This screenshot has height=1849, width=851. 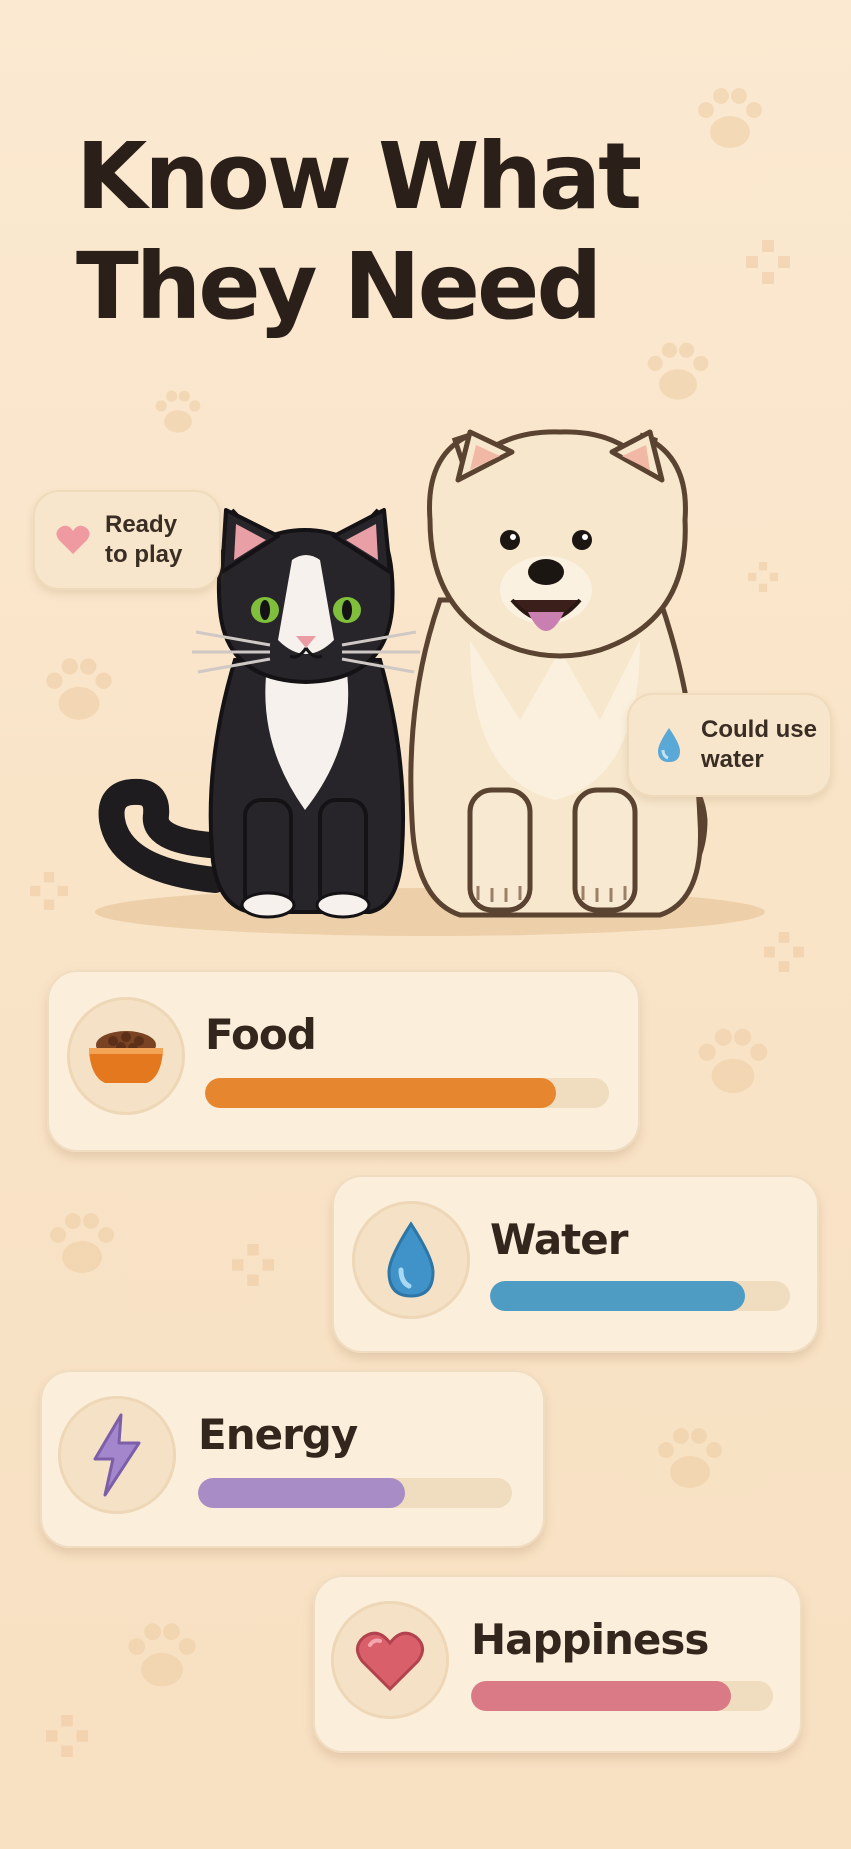 I want to click on food-bowl-icon, so click(x=126, y=1057).